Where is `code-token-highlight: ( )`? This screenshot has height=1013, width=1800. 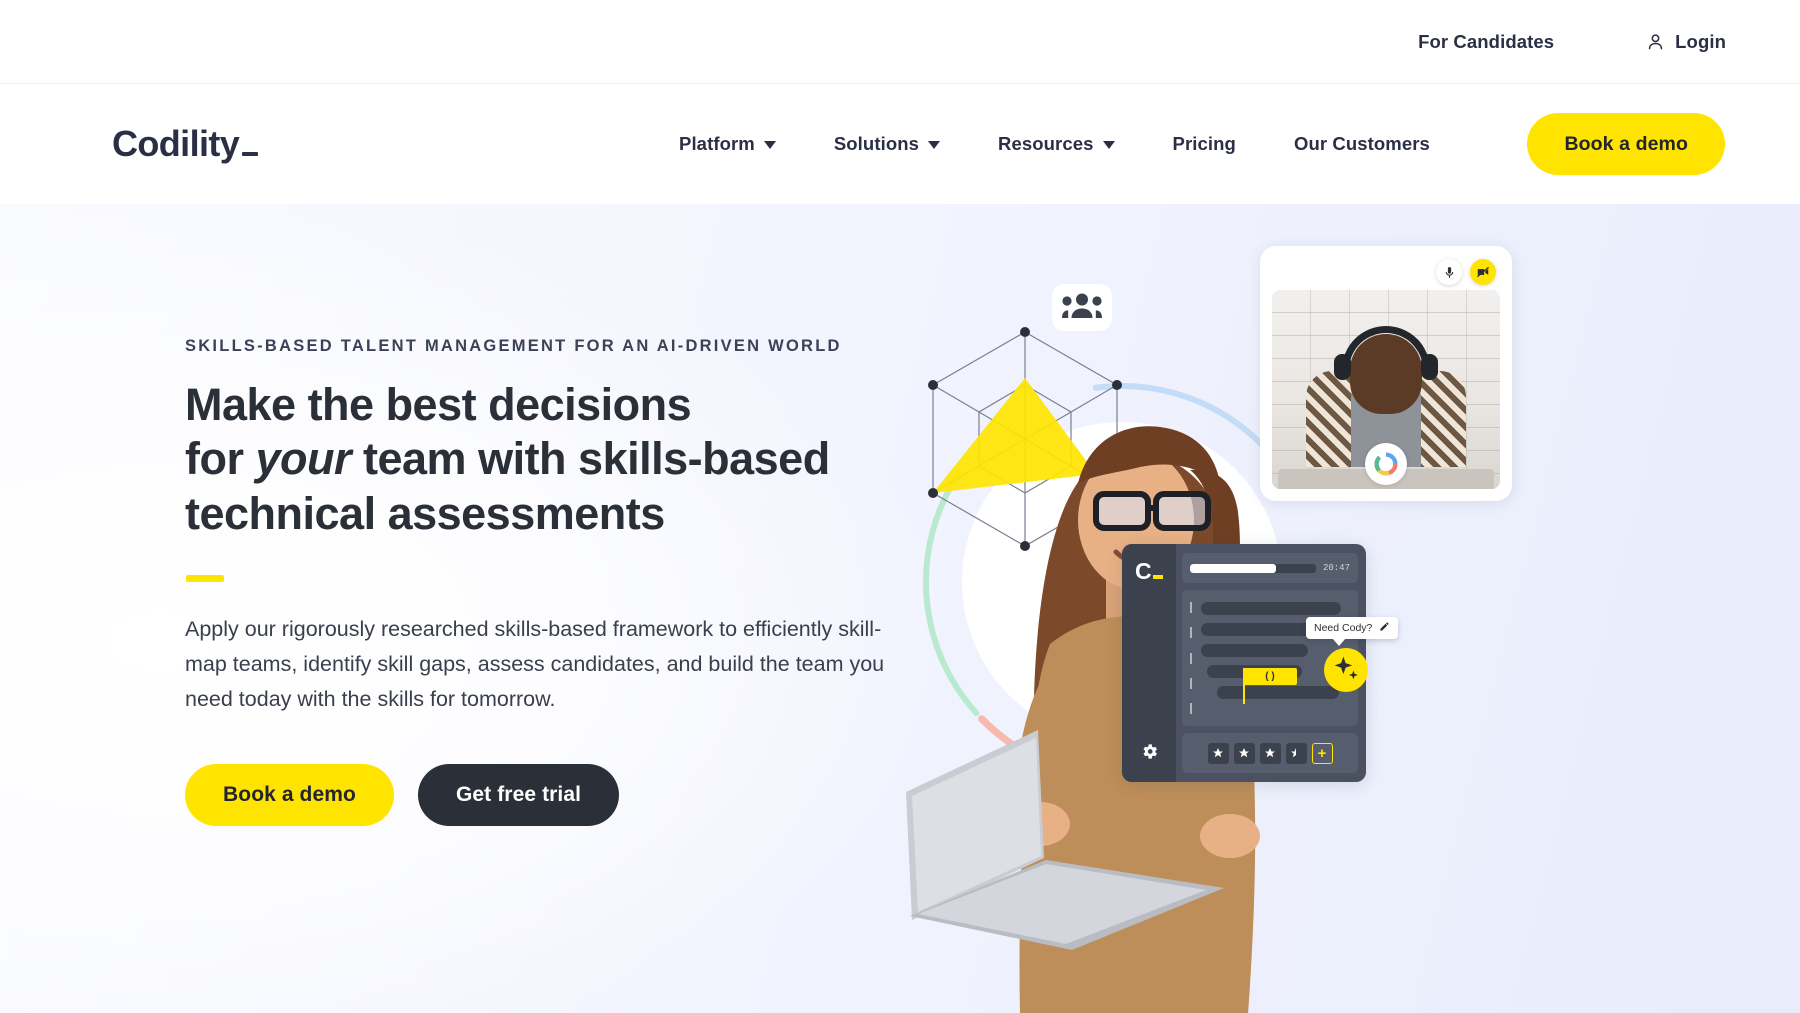 code-token-highlight: ( ) is located at coordinates (1270, 676).